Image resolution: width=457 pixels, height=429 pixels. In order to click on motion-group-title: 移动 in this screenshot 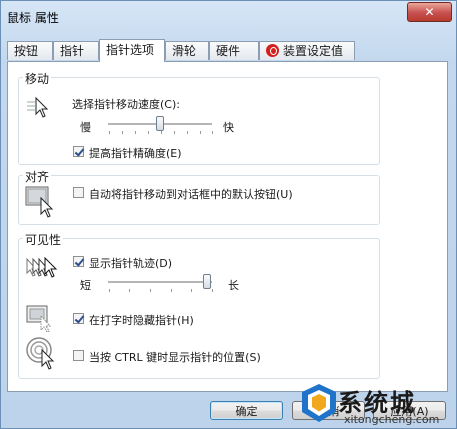, I will do `click(37, 78)`.